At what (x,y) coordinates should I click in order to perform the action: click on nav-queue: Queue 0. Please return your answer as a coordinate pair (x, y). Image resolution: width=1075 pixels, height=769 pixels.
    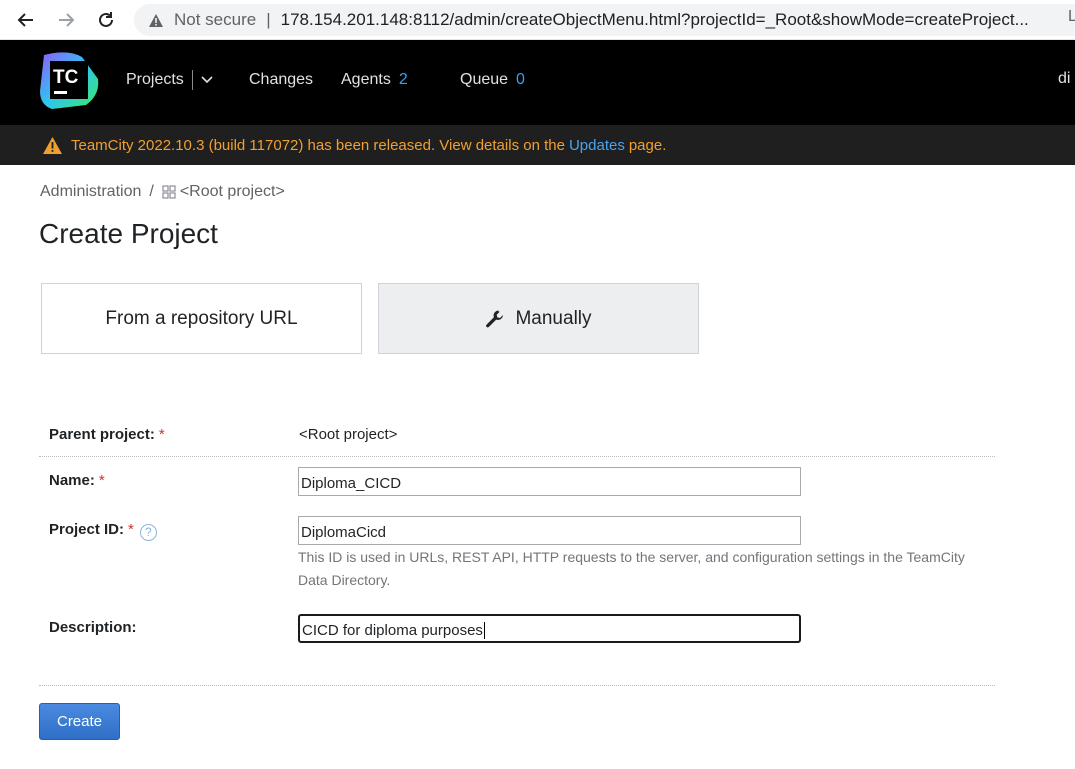
    Looking at the image, I should click on (492, 80).